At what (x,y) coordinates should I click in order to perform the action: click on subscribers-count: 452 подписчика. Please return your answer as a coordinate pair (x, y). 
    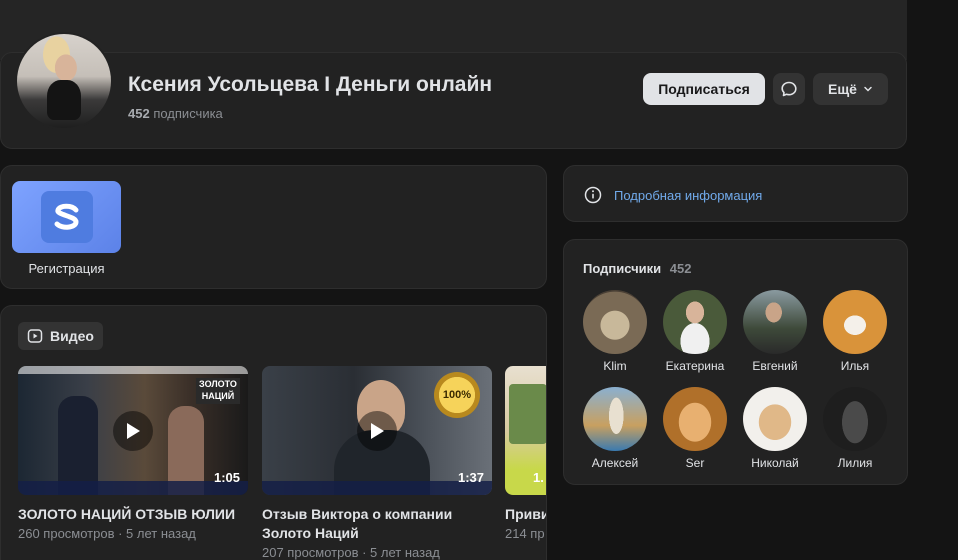
    Looking at the image, I should click on (175, 113).